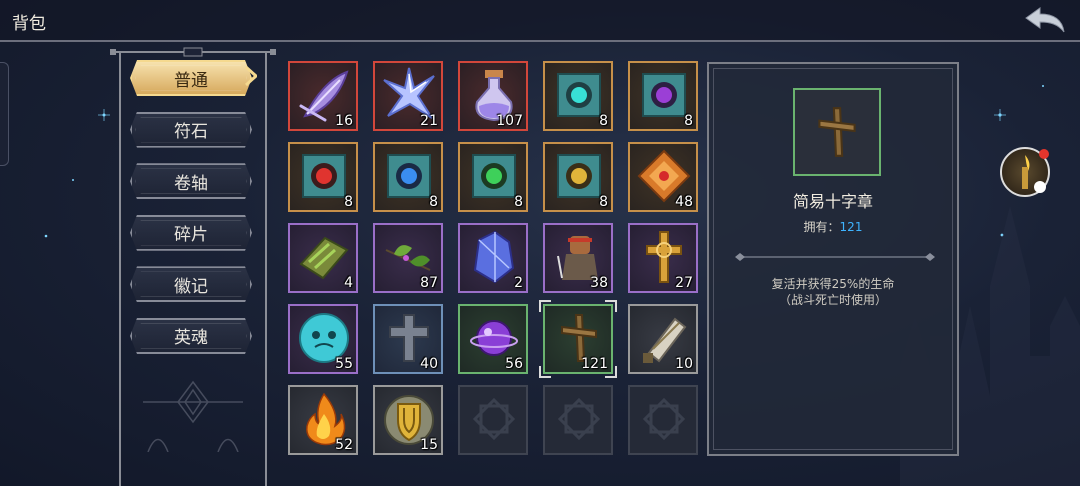 The image size is (1080, 486). What do you see at coordinates (323, 339) in the screenshot?
I see `inventory-slot: 55` at bounding box center [323, 339].